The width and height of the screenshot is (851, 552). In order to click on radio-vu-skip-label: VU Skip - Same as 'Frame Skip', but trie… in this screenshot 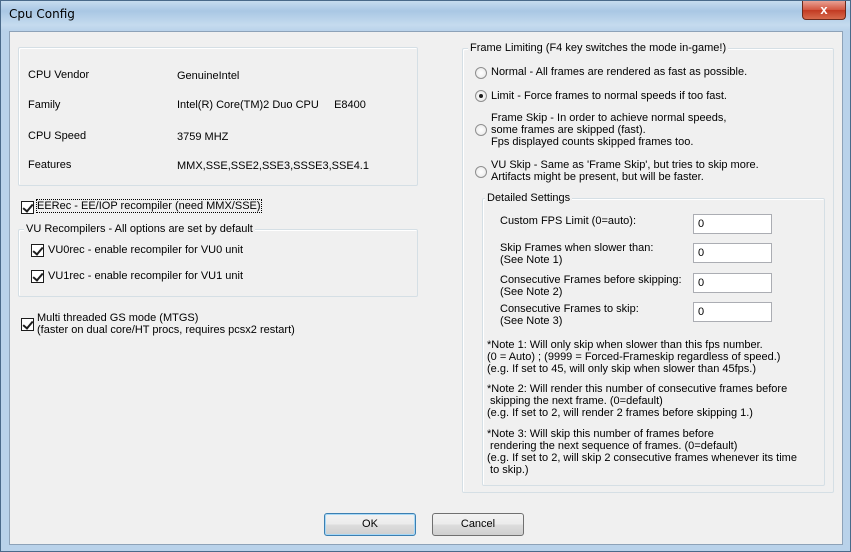, I will do `click(625, 171)`.